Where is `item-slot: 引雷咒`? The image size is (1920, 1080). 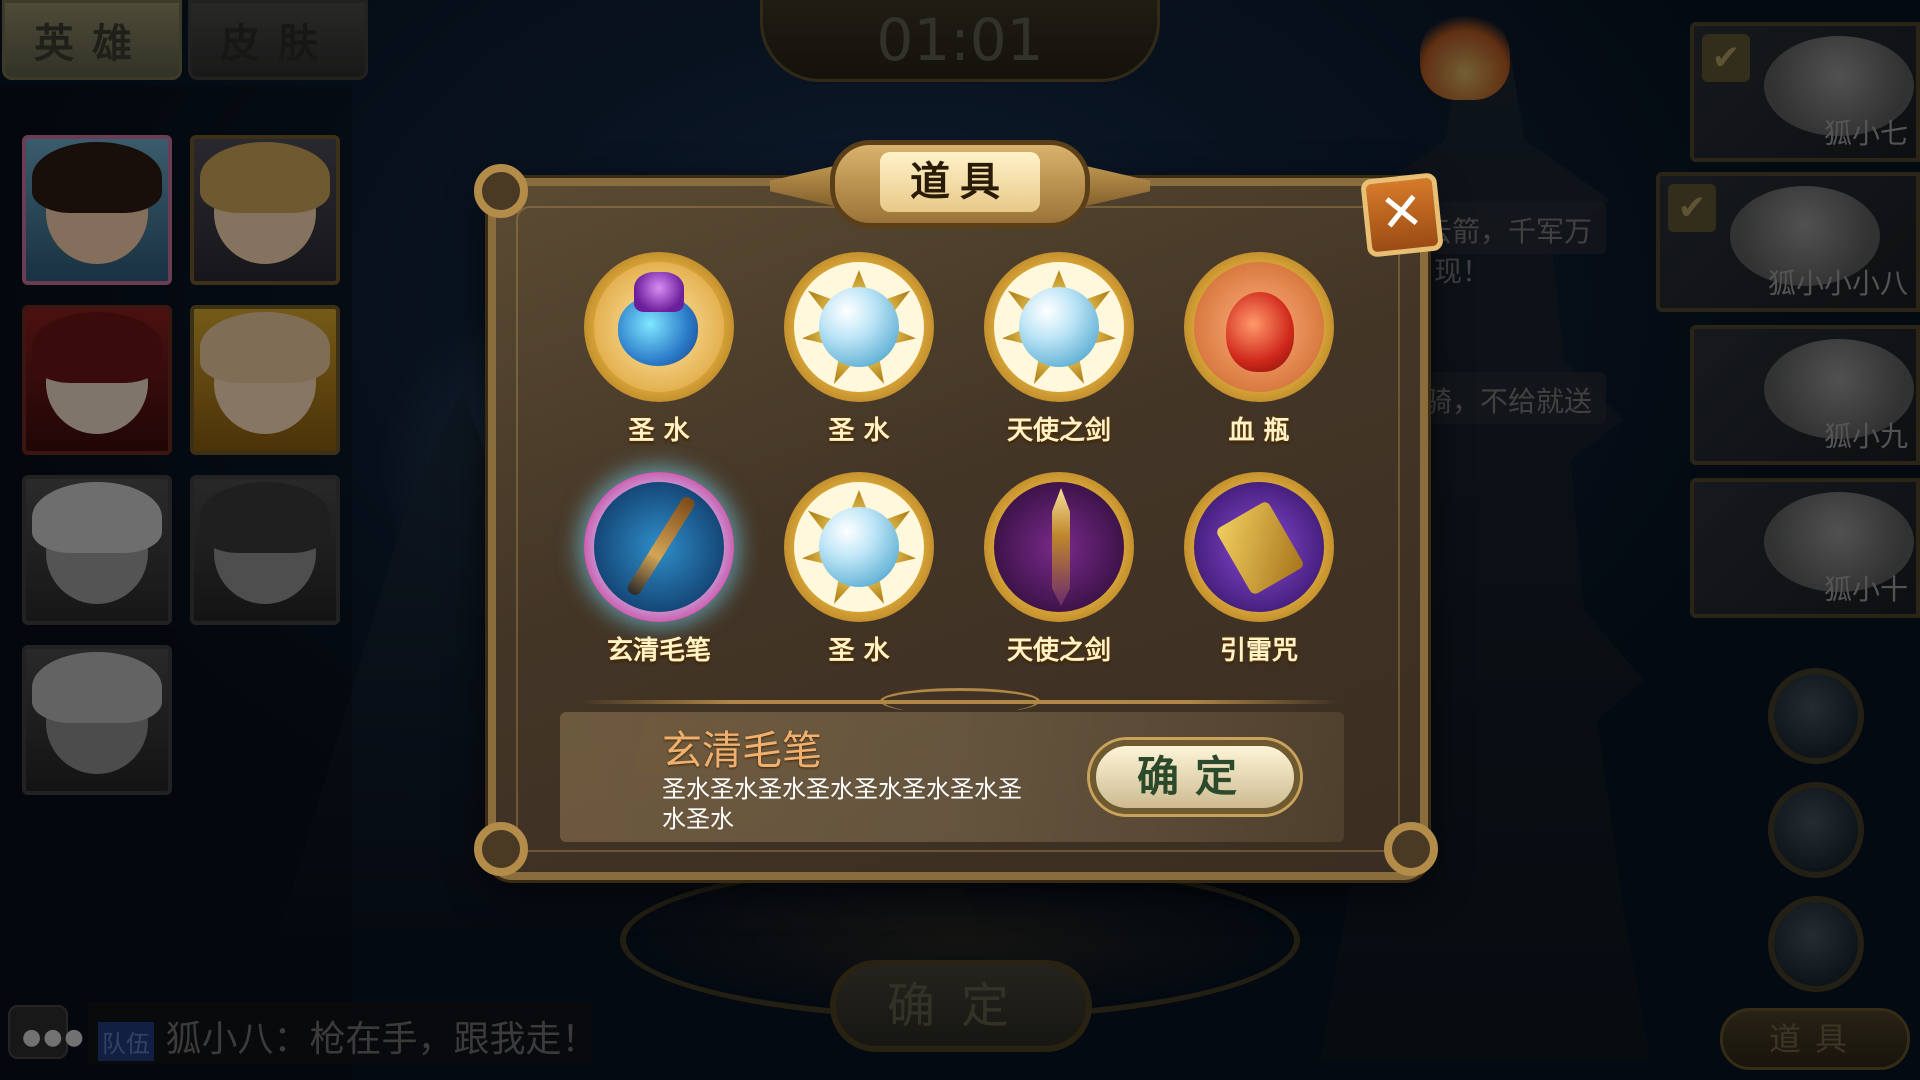 item-slot: 引雷咒 is located at coordinates (1259, 577).